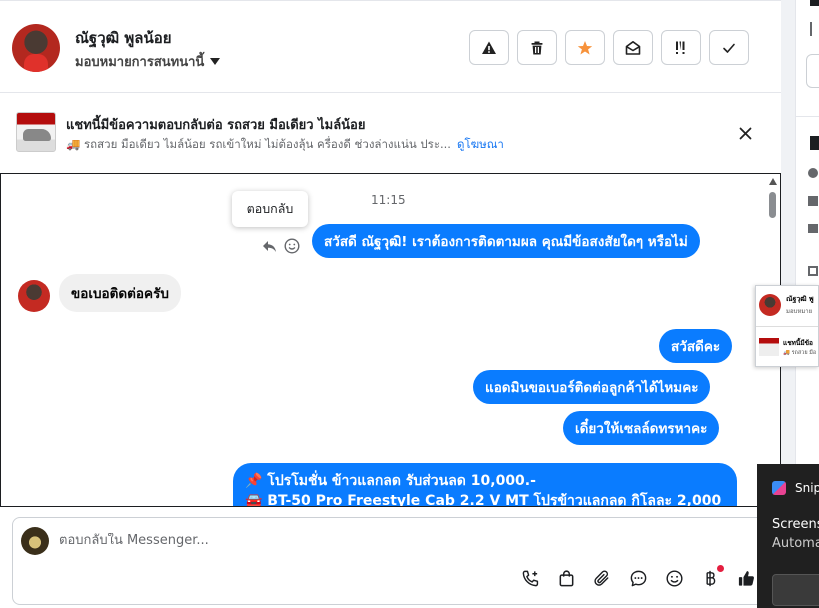 The height and width of the screenshot is (608, 819). I want to click on chat-bubble-icon, so click(638, 578).